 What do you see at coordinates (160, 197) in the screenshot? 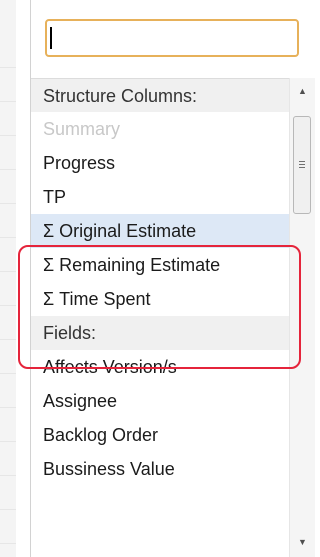
I see `option-tp: TP` at bounding box center [160, 197].